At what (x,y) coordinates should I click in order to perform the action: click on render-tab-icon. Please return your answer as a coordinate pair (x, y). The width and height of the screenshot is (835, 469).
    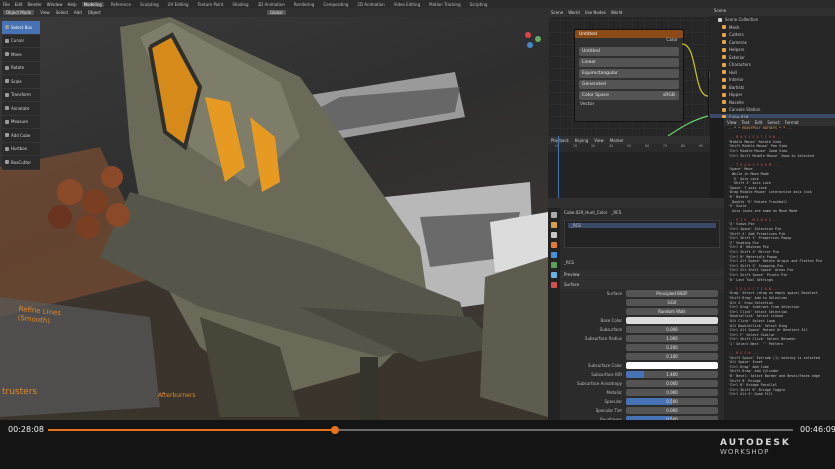
    Looking at the image, I should click on (554, 225).